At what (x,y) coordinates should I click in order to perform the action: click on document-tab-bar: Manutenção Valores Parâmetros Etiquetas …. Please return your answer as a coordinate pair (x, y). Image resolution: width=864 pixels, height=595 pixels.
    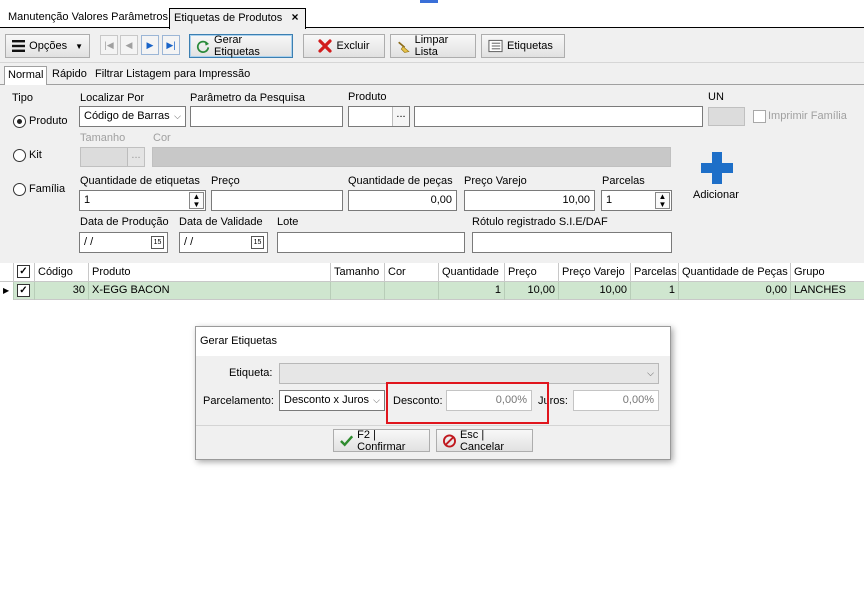
    Looking at the image, I should click on (432, 17).